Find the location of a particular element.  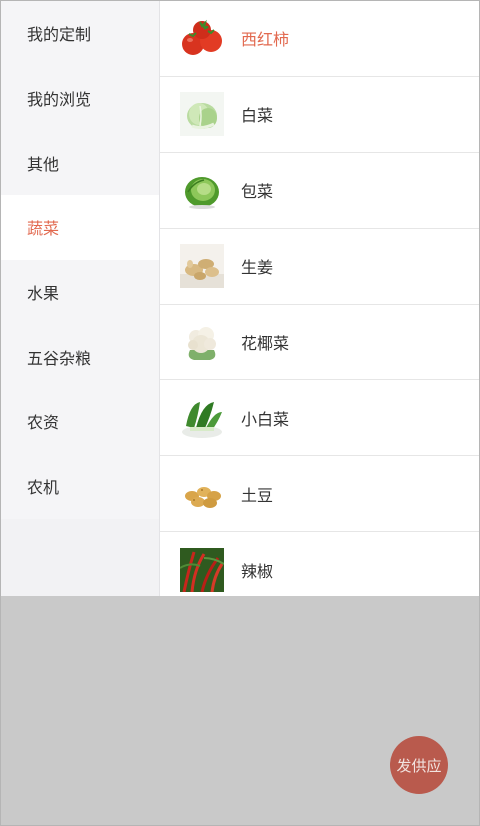

bok-choy-icon is located at coordinates (202, 417).